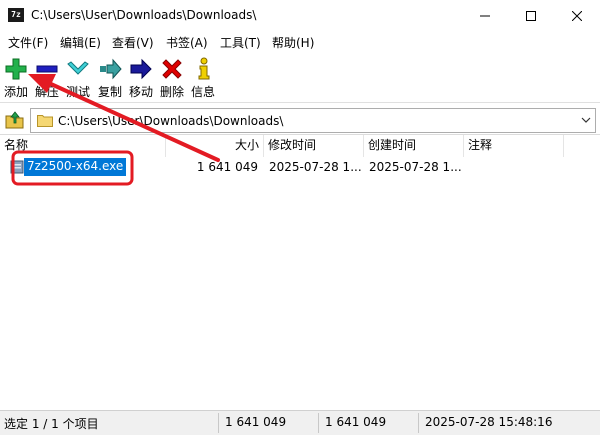  I want to click on up-folder-button, so click(15, 119).